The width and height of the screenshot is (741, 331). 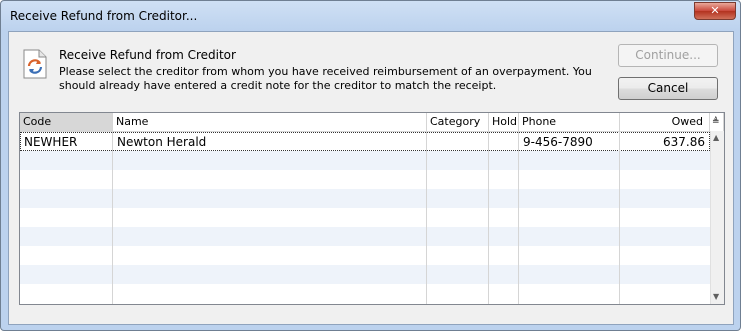 I want to click on cancel-button: Cancel, so click(x=668, y=88).